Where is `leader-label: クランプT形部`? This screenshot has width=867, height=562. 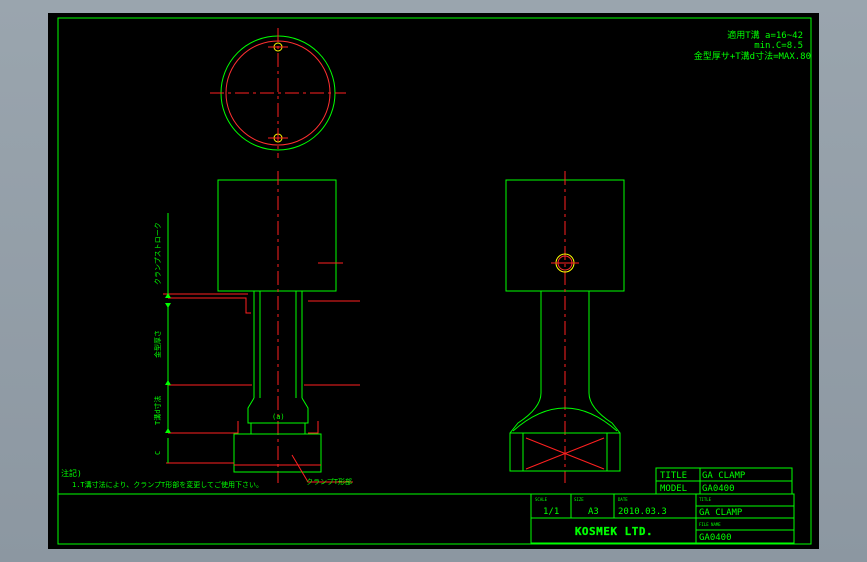
leader-label: クランプT形部 is located at coordinates (329, 481).